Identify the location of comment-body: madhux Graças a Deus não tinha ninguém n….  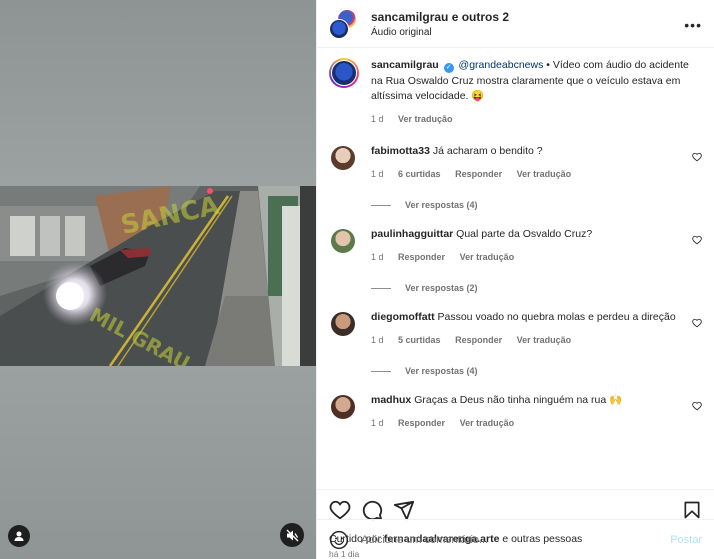
(536, 412).